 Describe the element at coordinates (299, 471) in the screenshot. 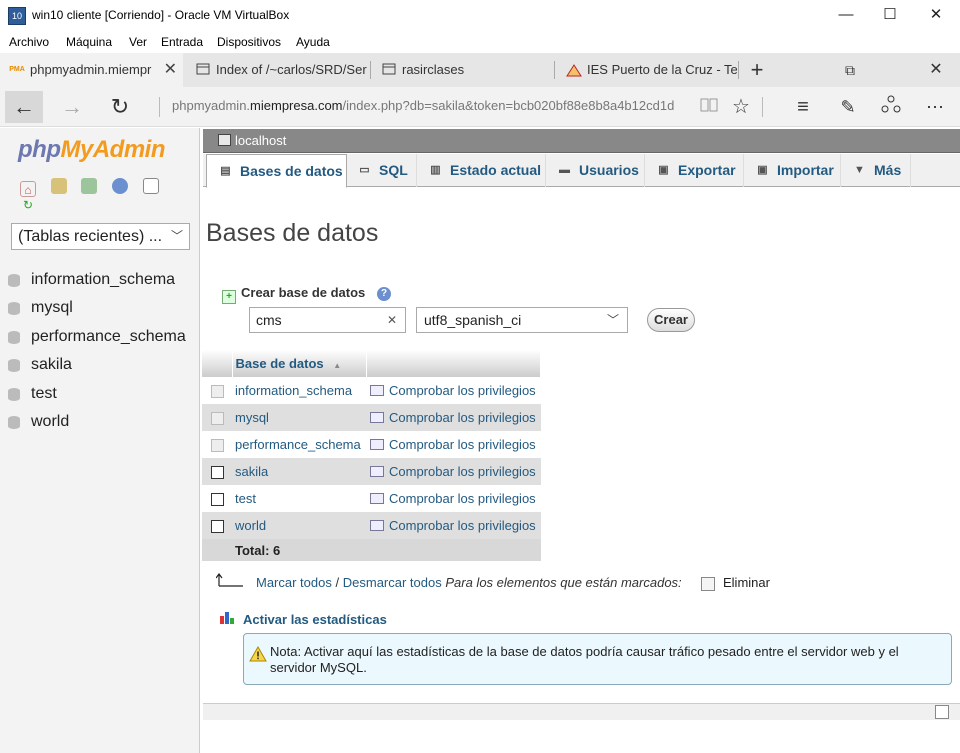

I see `database-link: sakila` at that location.